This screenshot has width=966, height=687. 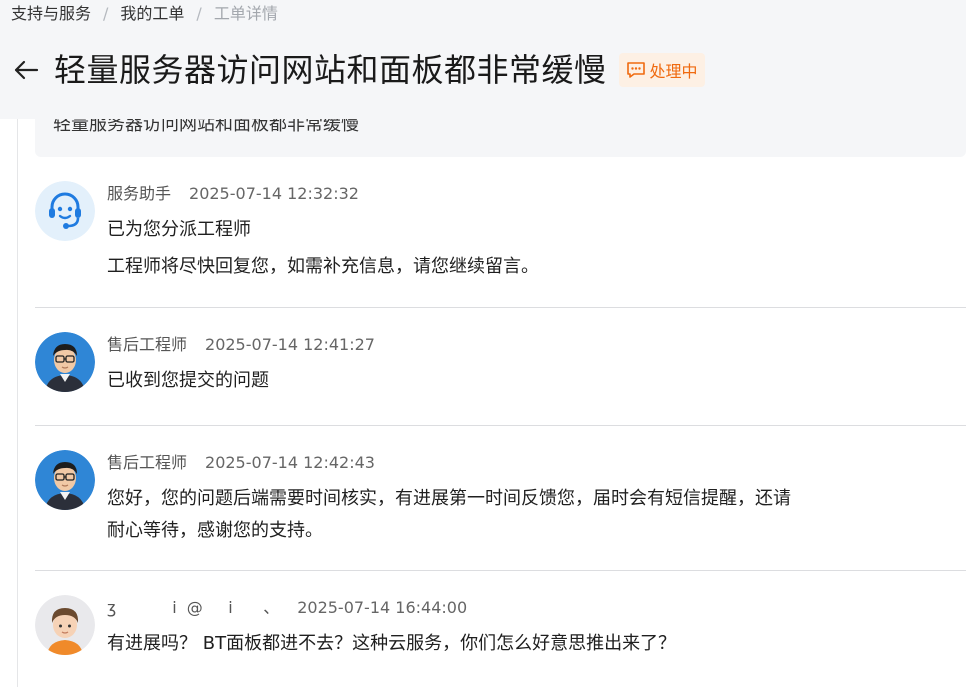 What do you see at coordinates (330, 70) in the screenshot?
I see `page-title: 轻量服务器访问网站和面板都非常缓慢` at bounding box center [330, 70].